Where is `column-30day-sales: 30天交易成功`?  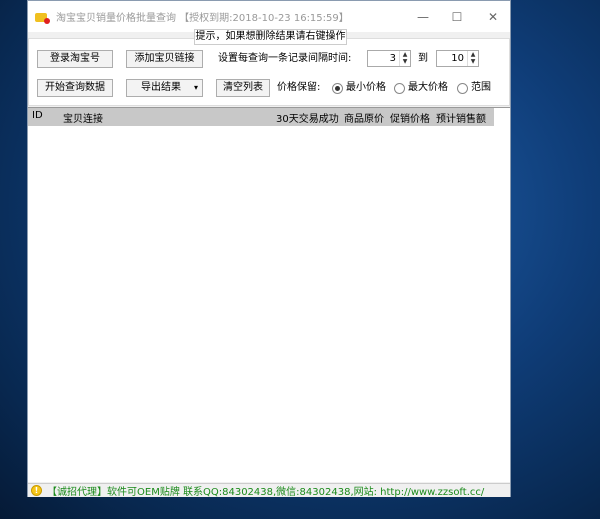 column-30day-sales: 30天交易成功 is located at coordinates (307, 117).